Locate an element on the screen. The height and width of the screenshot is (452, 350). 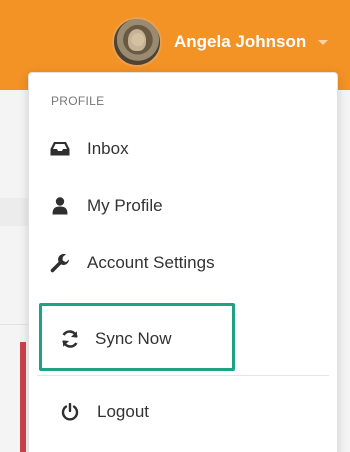
inbox-icon is located at coordinates (60, 149).